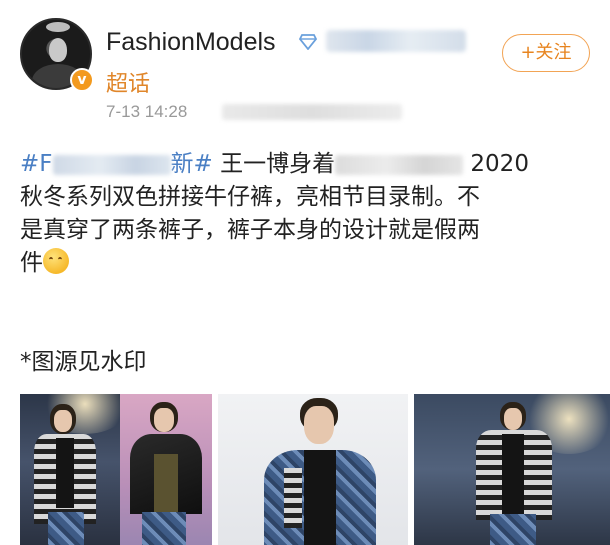  I want to click on supertopic-label: 超话, so click(128, 82).